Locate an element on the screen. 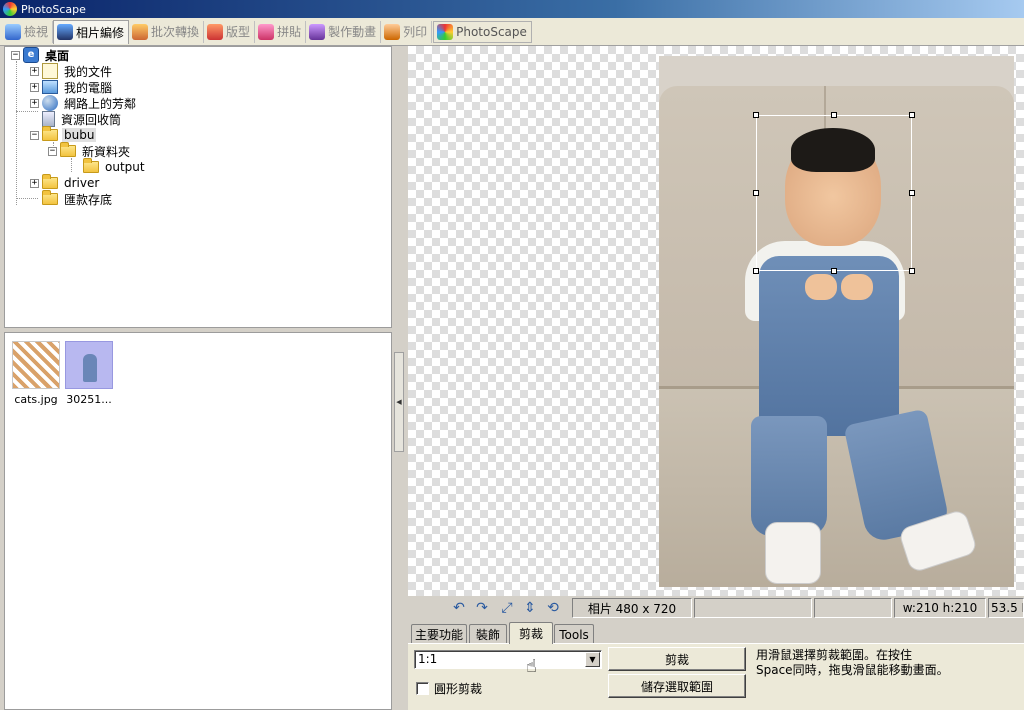  network-icon is located at coordinates (50, 103).